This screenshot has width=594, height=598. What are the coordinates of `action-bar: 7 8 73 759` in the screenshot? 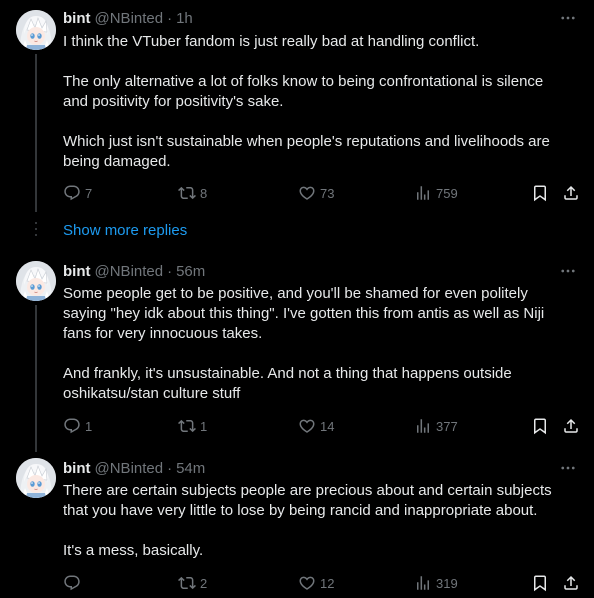 It's located at (324, 193).